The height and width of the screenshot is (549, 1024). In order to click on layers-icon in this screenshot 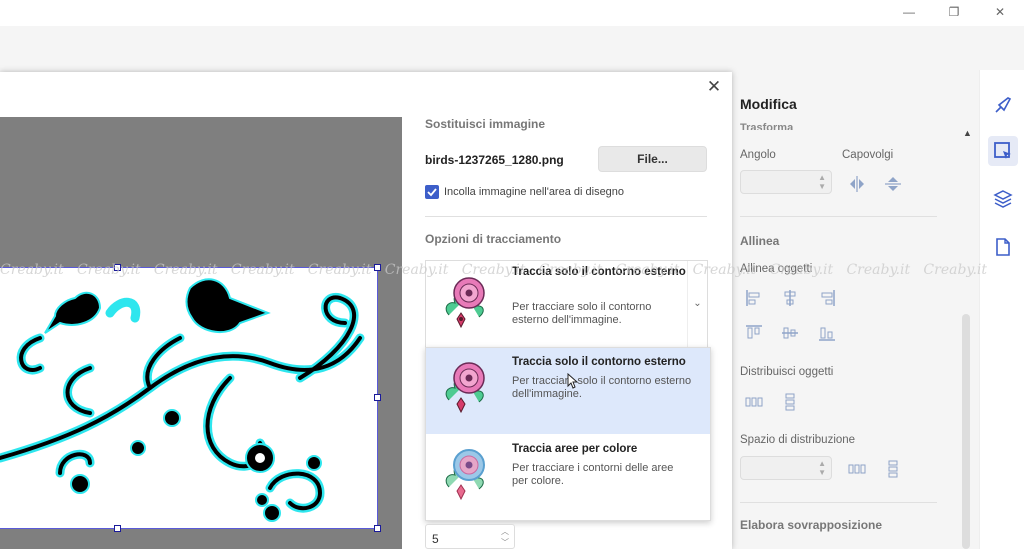, I will do `click(1003, 199)`.